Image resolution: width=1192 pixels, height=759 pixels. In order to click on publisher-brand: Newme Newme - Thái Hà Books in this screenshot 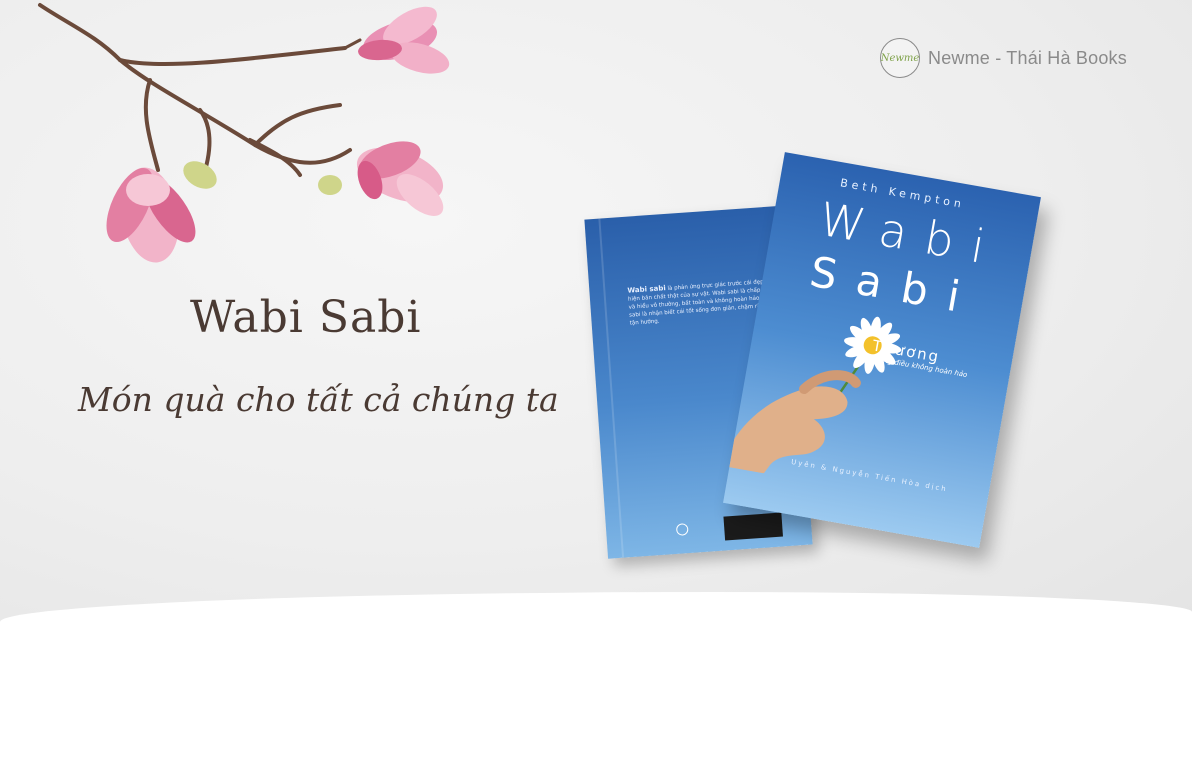, I will do `click(1003, 58)`.